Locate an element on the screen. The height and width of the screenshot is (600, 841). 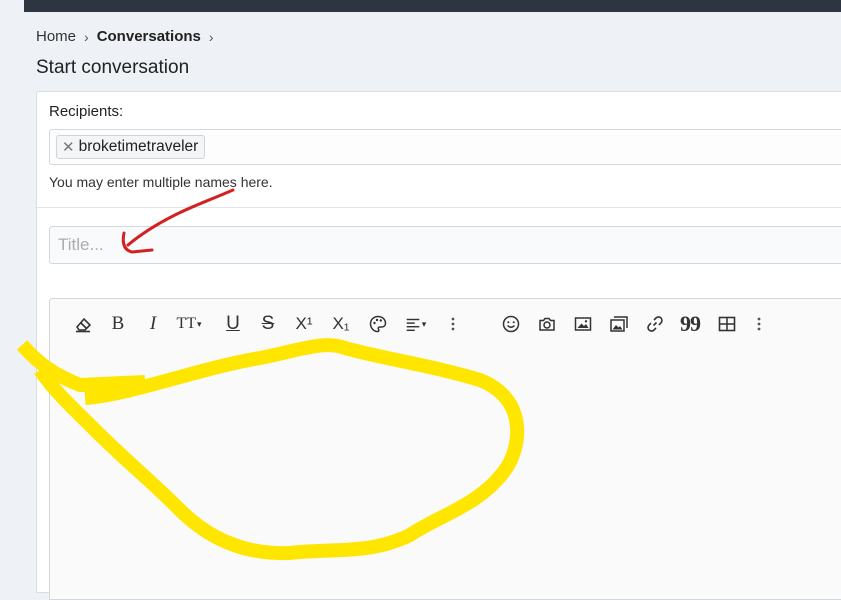
superscript-icon: X¹ is located at coordinates (304, 324).